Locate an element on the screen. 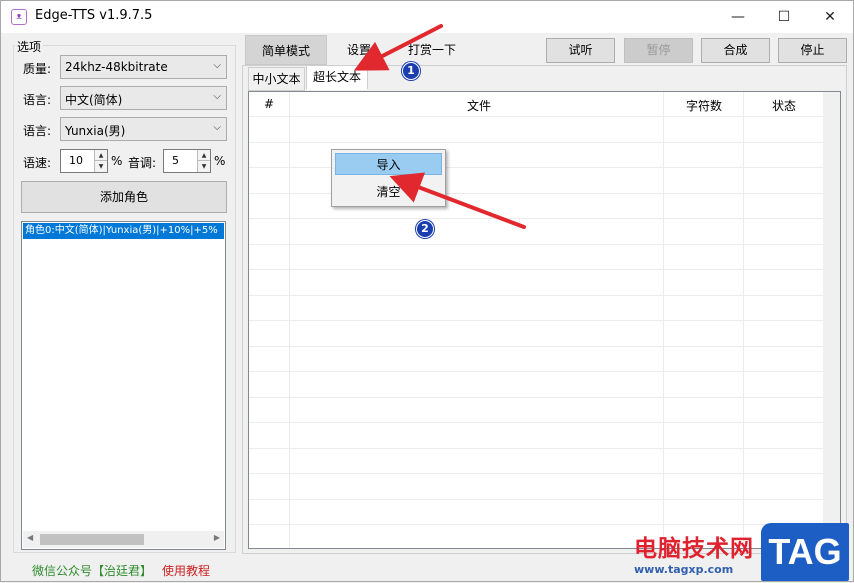  arrow-to-import-item is located at coordinates (457, 200).